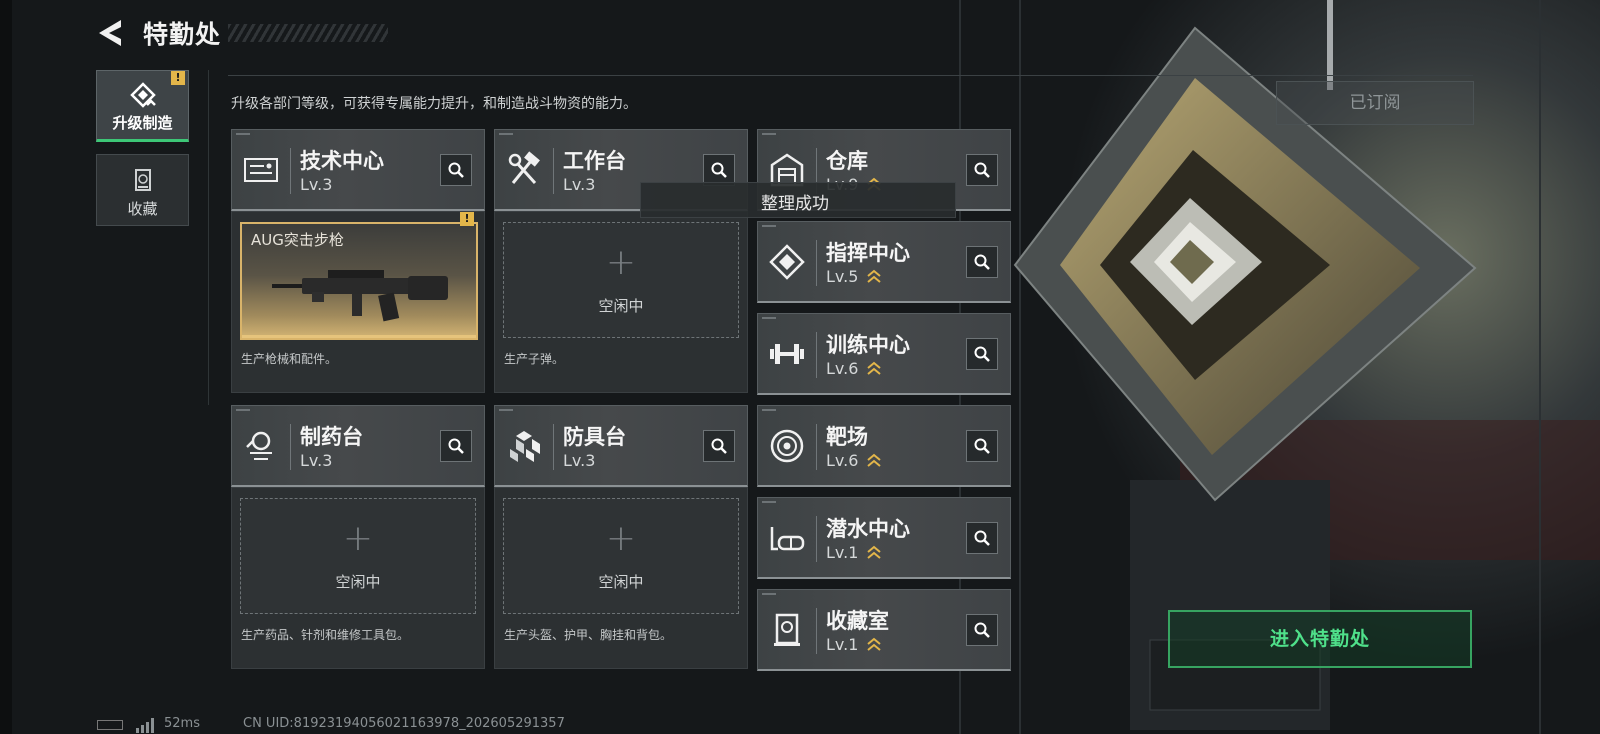 This screenshot has width=1600, height=734. What do you see at coordinates (524, 168) in the screenshot?
I see `workbench-icon` at bounding box center [524, 168].